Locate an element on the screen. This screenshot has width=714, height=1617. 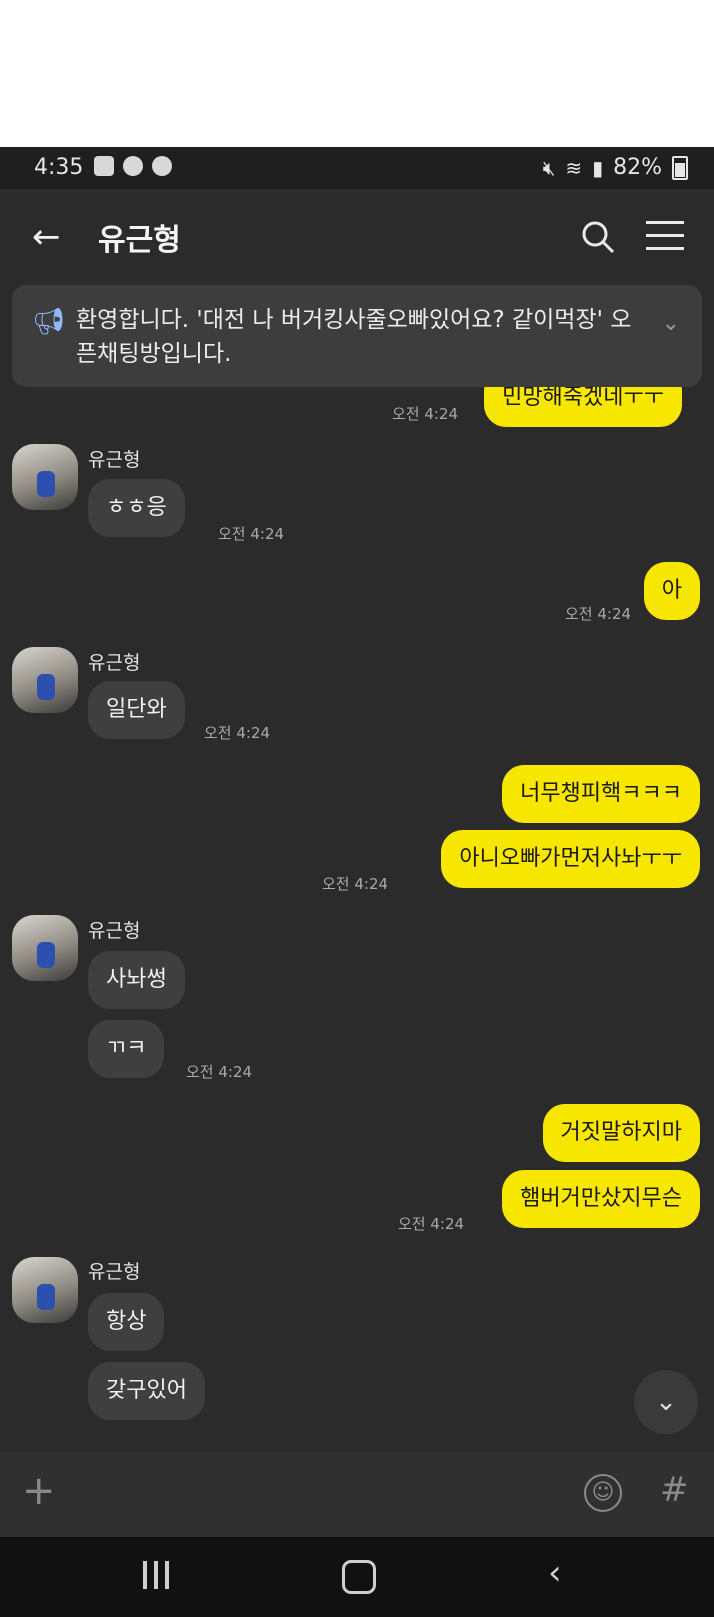
signal-icon: ▮ is located at coordinates (598, 167).